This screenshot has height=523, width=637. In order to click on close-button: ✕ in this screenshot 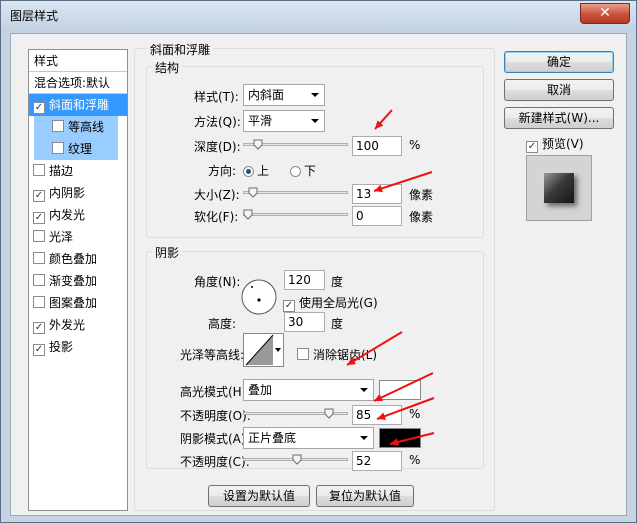, I will do `click(605, 13)`.